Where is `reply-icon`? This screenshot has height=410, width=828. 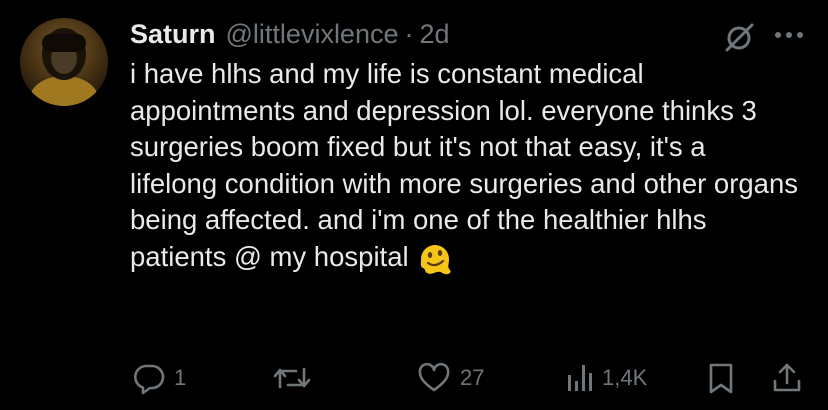 reply-icon is located at coordinates (149, 379).